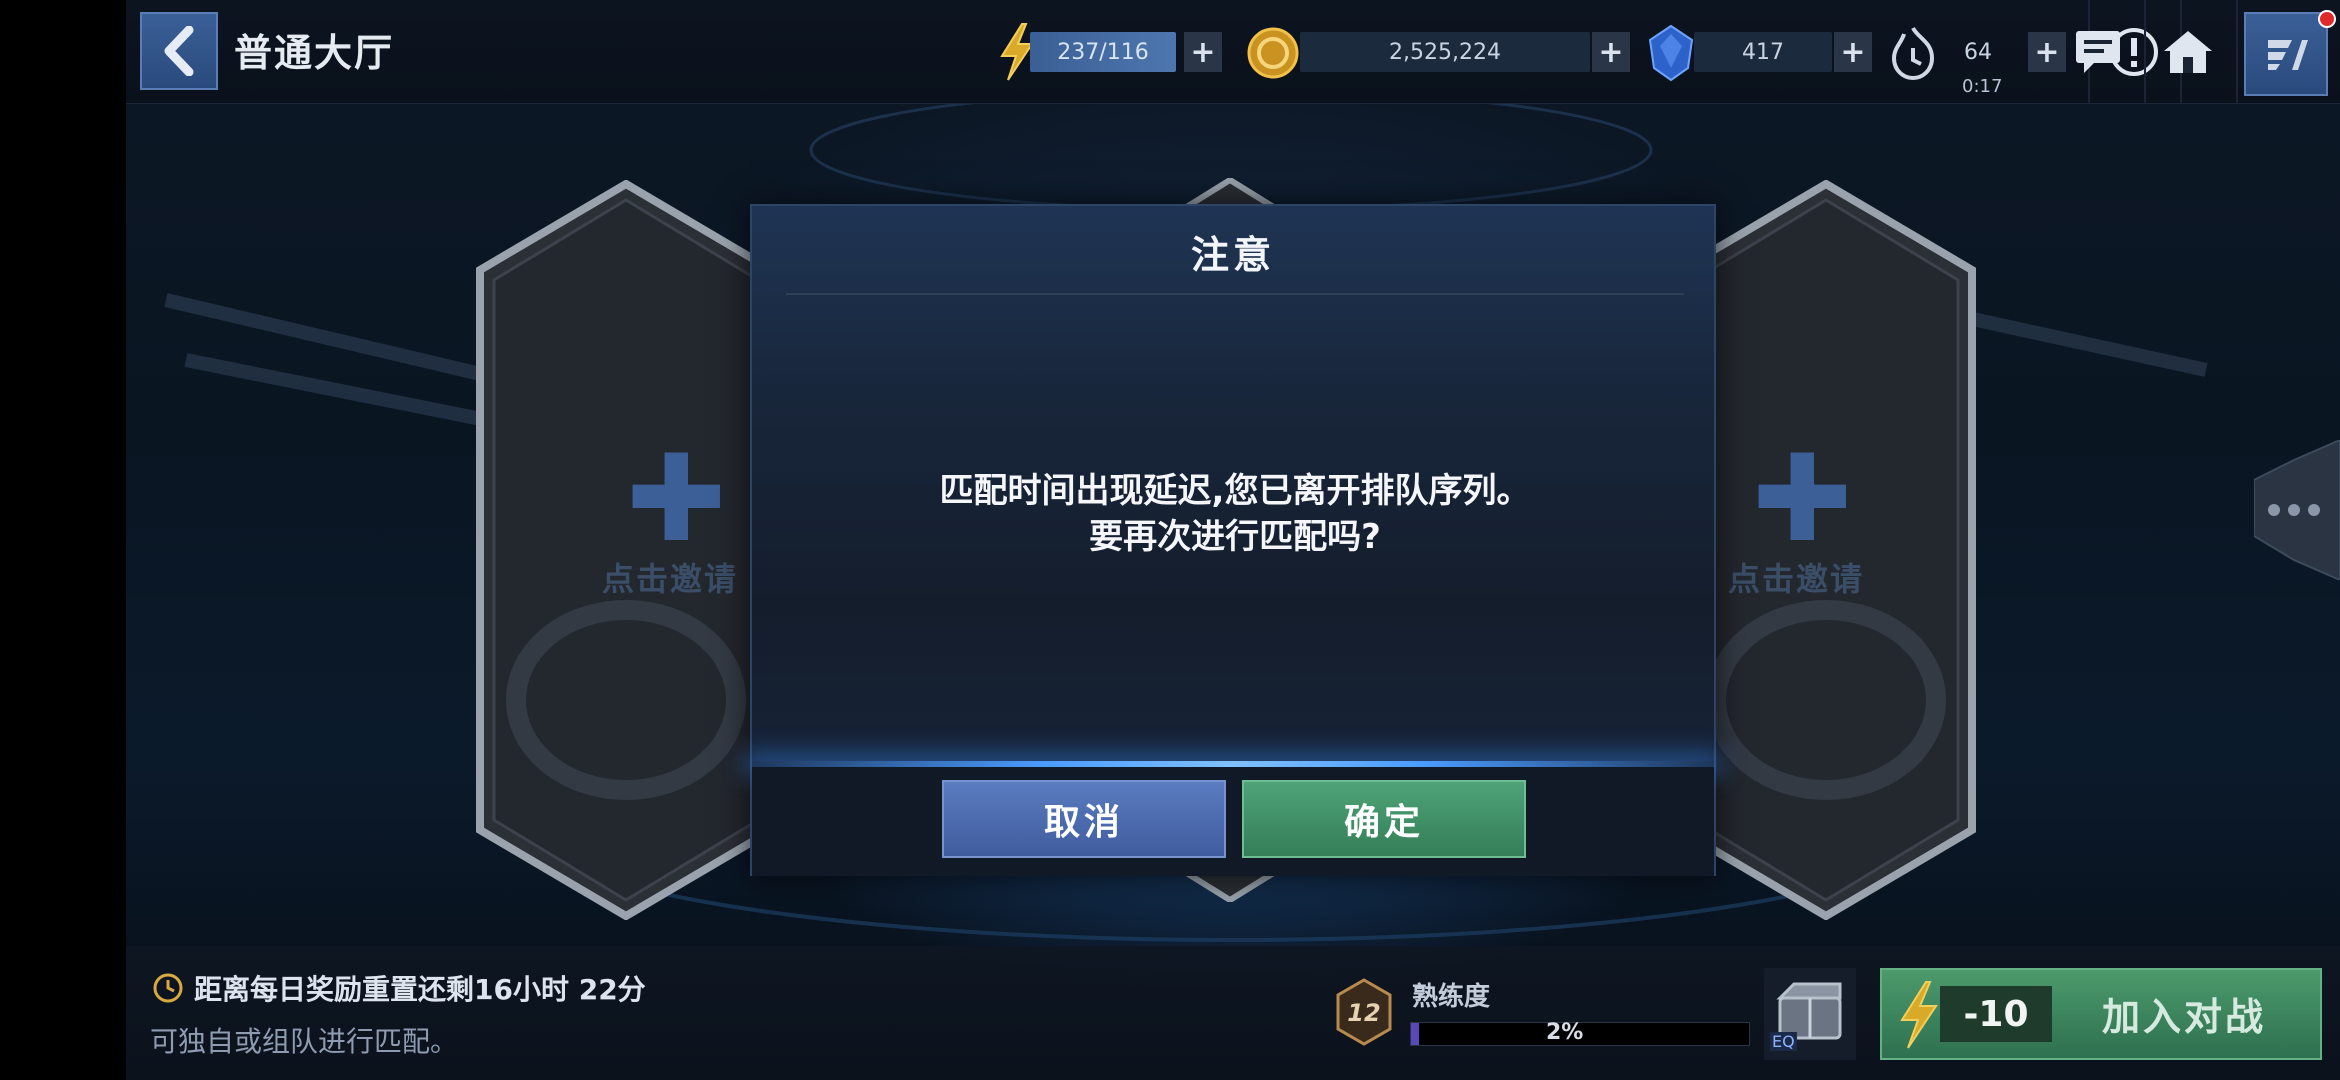  Describe the element at coordinates (1235, 294) in the screenshot. I see `dialog-divider` at that location.